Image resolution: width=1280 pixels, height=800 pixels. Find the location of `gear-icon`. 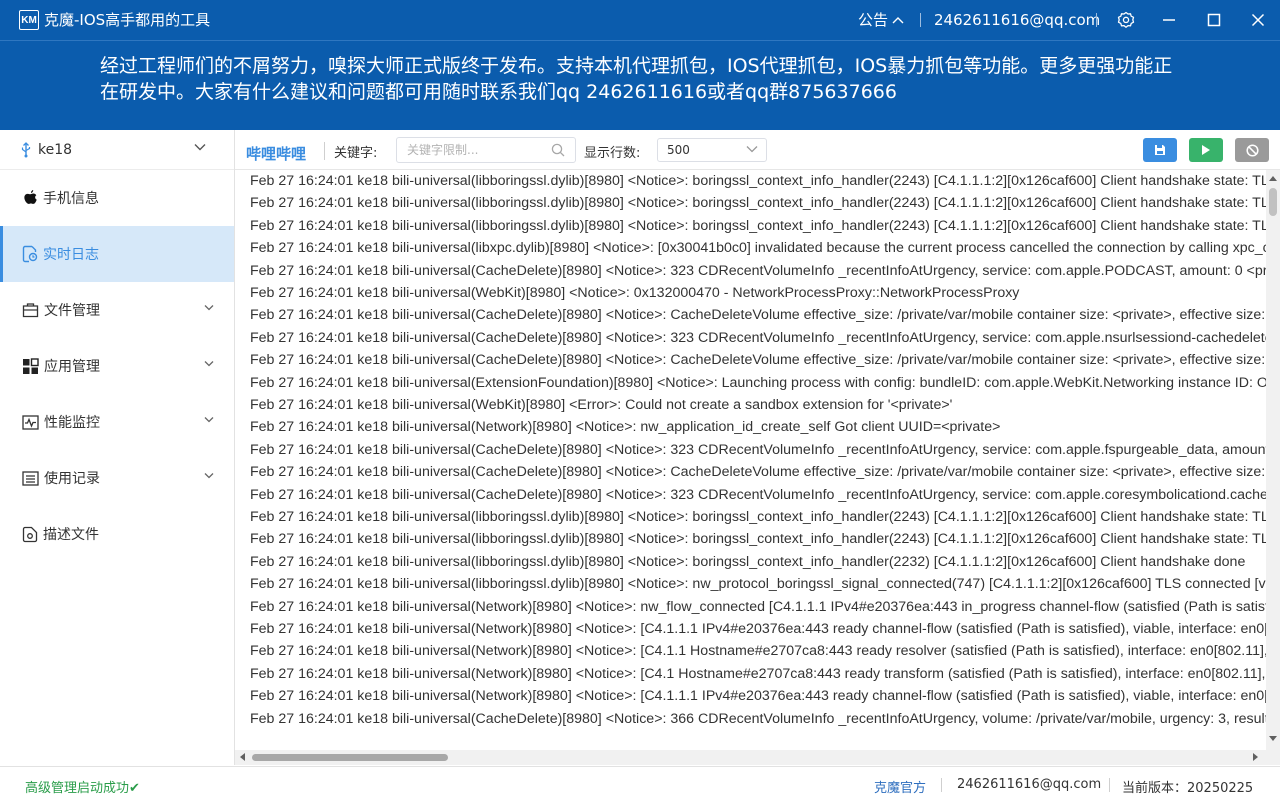

gear-icon is located at coordinates (1126, 19).